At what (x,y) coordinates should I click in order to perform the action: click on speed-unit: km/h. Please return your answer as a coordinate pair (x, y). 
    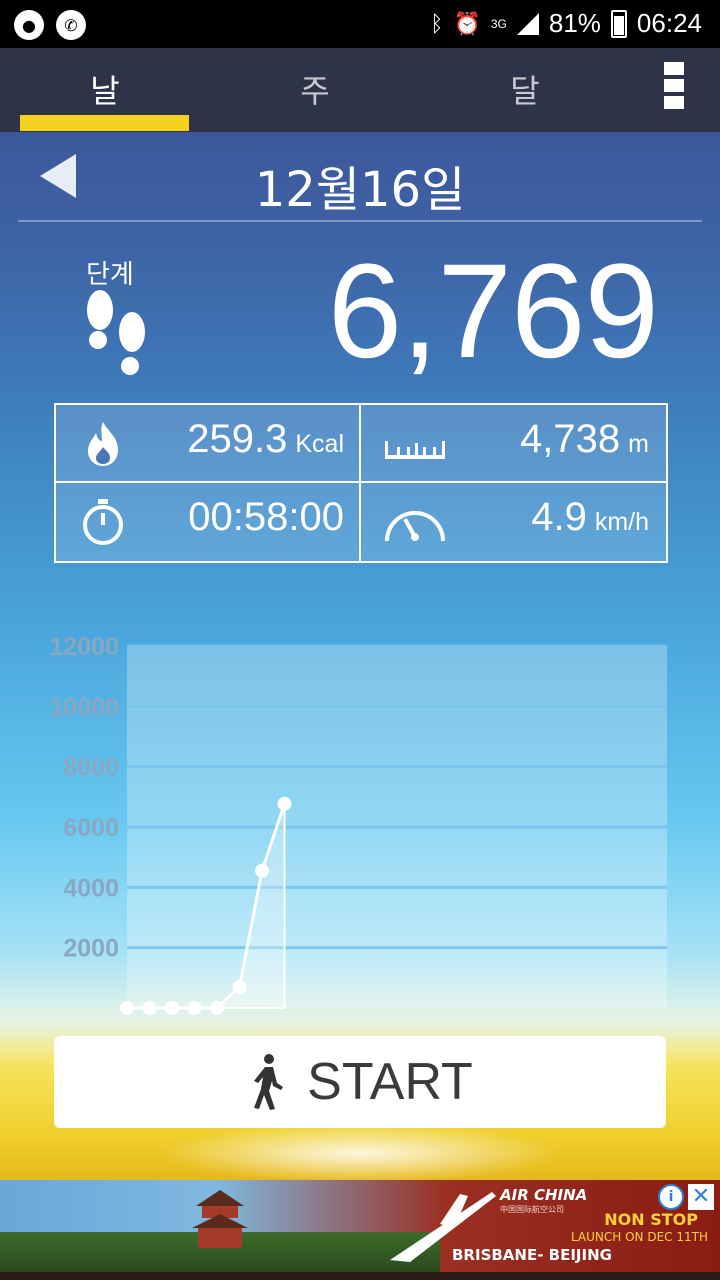
    Looking at the image, I should click on (621, 522).